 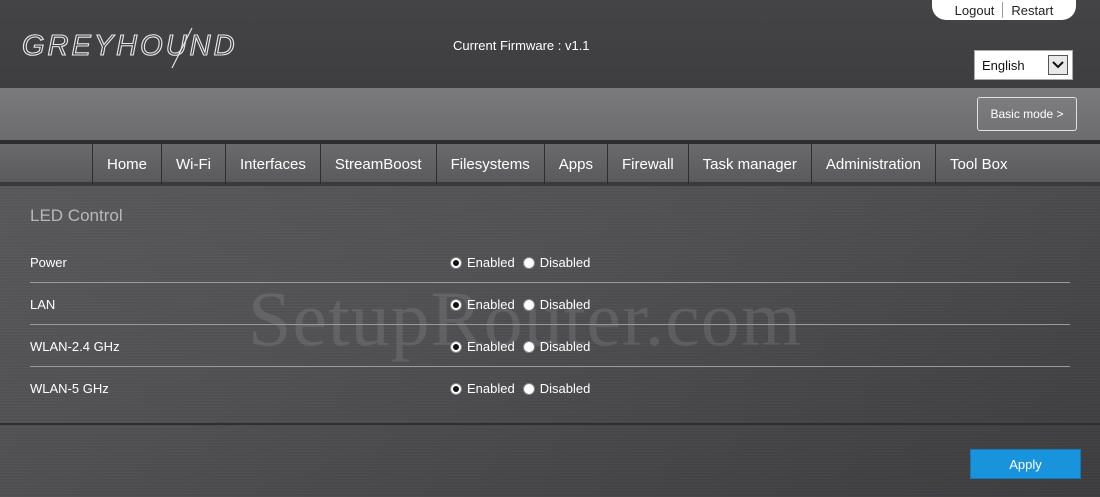 I want to click on led-row-wlan-5: WLAN-5 GHz Enabled Disabled, so click(x=550, y=388).